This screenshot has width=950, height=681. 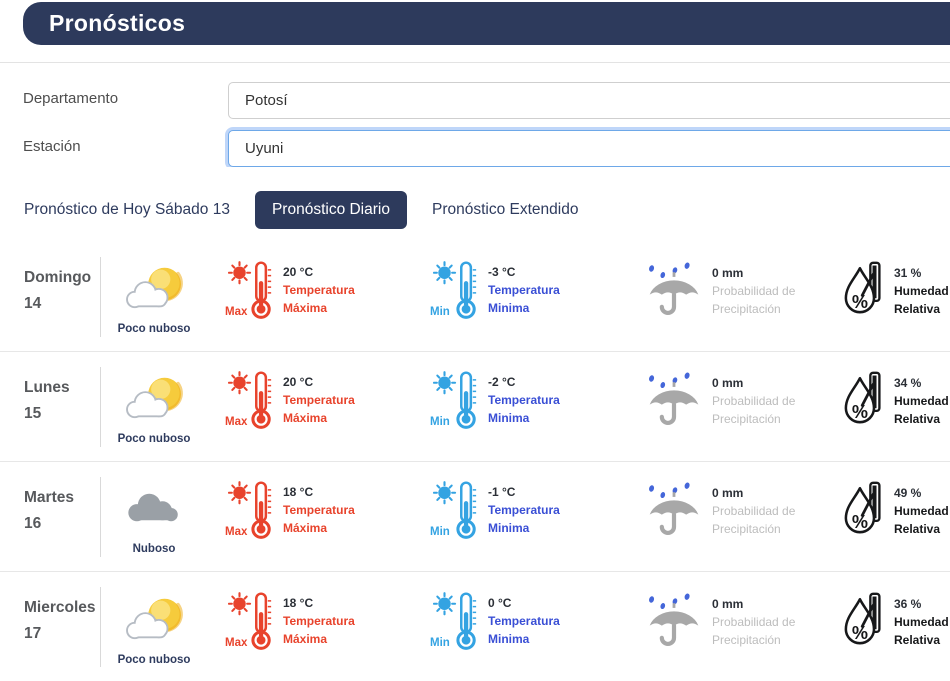 What do you see at coordinates (908, 383) in the screenshot?
I see `humidity-value: 34 %` at bounding box center [908, 383].